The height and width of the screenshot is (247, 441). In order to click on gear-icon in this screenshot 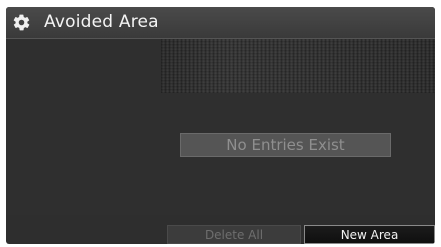, I will do `click(21, 22)`.